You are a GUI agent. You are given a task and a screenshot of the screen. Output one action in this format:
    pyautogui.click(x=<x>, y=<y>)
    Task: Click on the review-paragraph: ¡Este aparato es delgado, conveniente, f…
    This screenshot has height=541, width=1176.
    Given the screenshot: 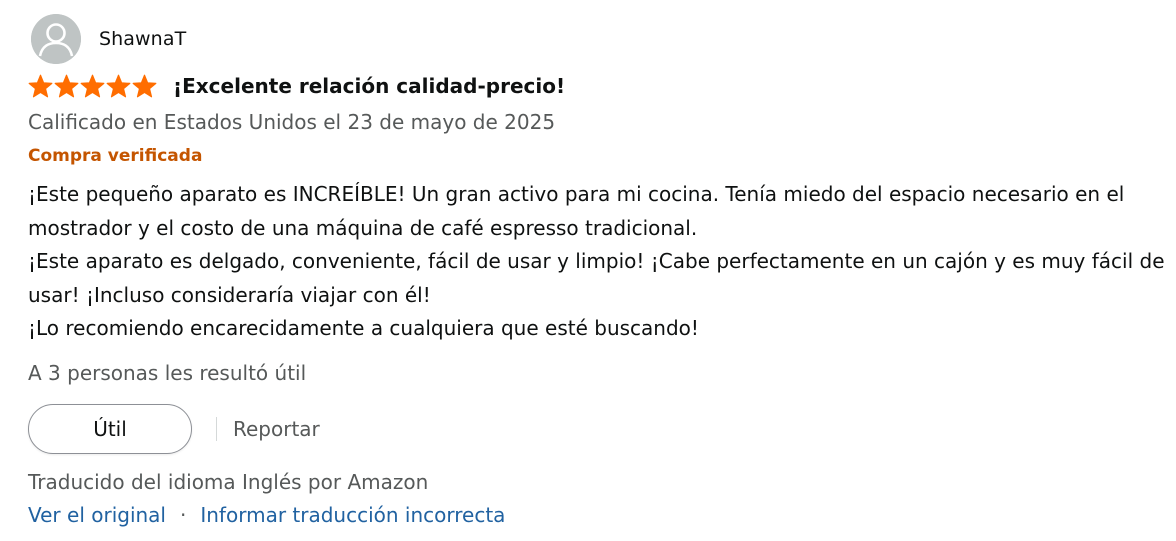 What is the action you would take?
    pyautogui.click(x=596, y=278)
    